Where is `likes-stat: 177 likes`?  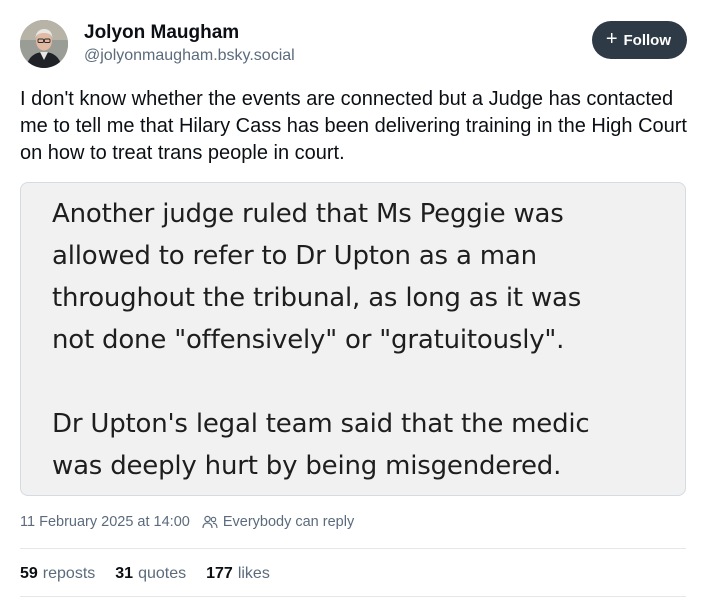 likes-stat: 177 likes is located at coordinates (238, 574).